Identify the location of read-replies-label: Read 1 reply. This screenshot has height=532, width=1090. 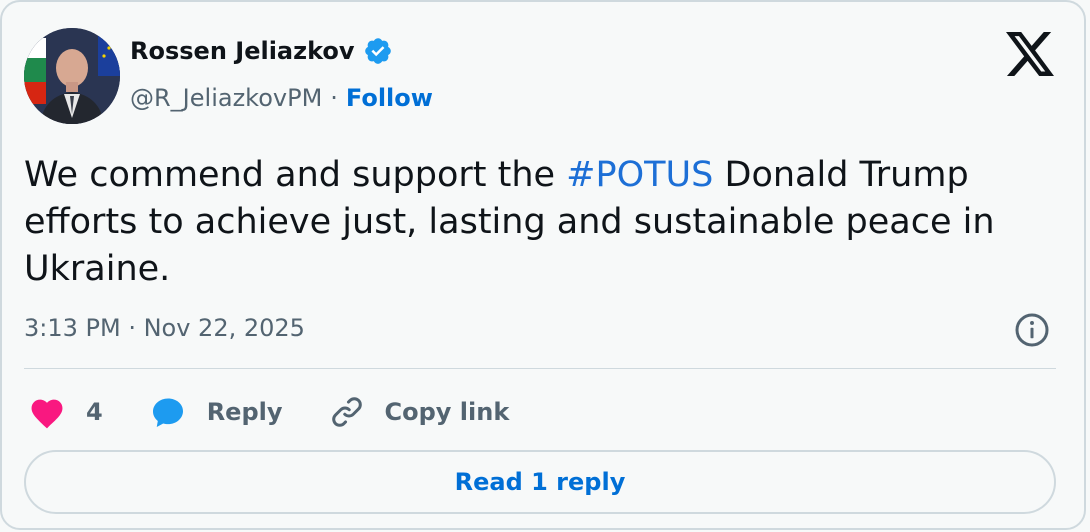
(540, 482).